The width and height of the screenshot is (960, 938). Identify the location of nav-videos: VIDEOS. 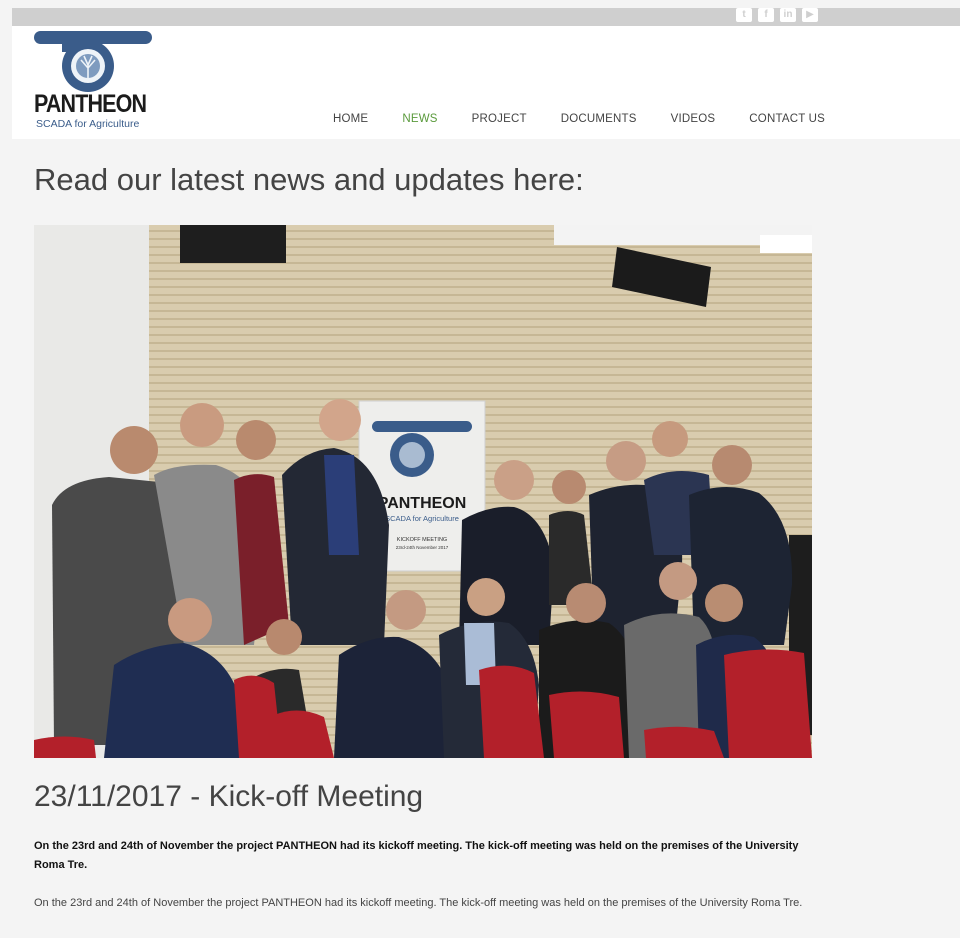
(693, 119).